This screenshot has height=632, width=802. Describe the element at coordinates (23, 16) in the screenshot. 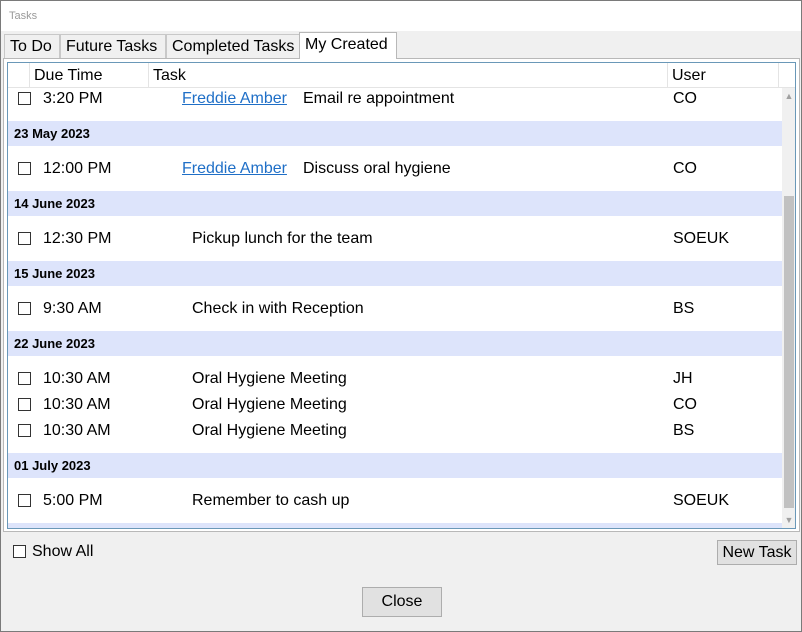

I see `window-title: Tasks` at that location.